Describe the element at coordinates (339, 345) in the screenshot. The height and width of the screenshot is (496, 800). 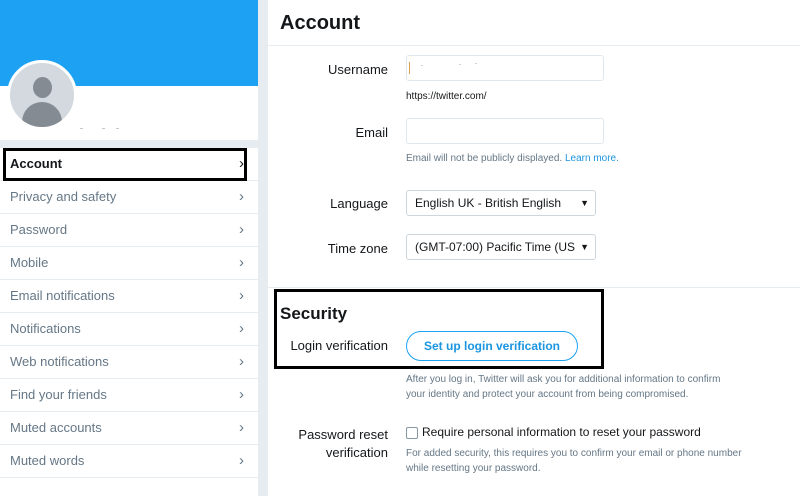
I see `login-verification-label: Login verification` at that location.